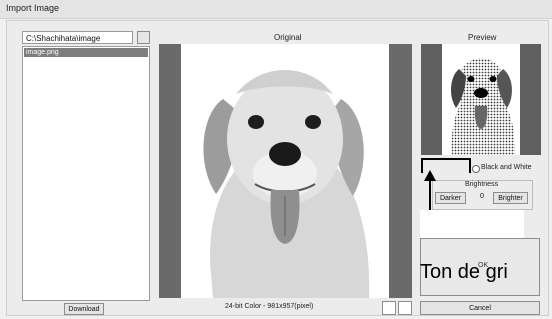 Image resolution: width=552 pixels, height=319 pixels. Describe the element at coordinates (482, 196) in the screenshot. I see `brightness-value: 0` at that location.